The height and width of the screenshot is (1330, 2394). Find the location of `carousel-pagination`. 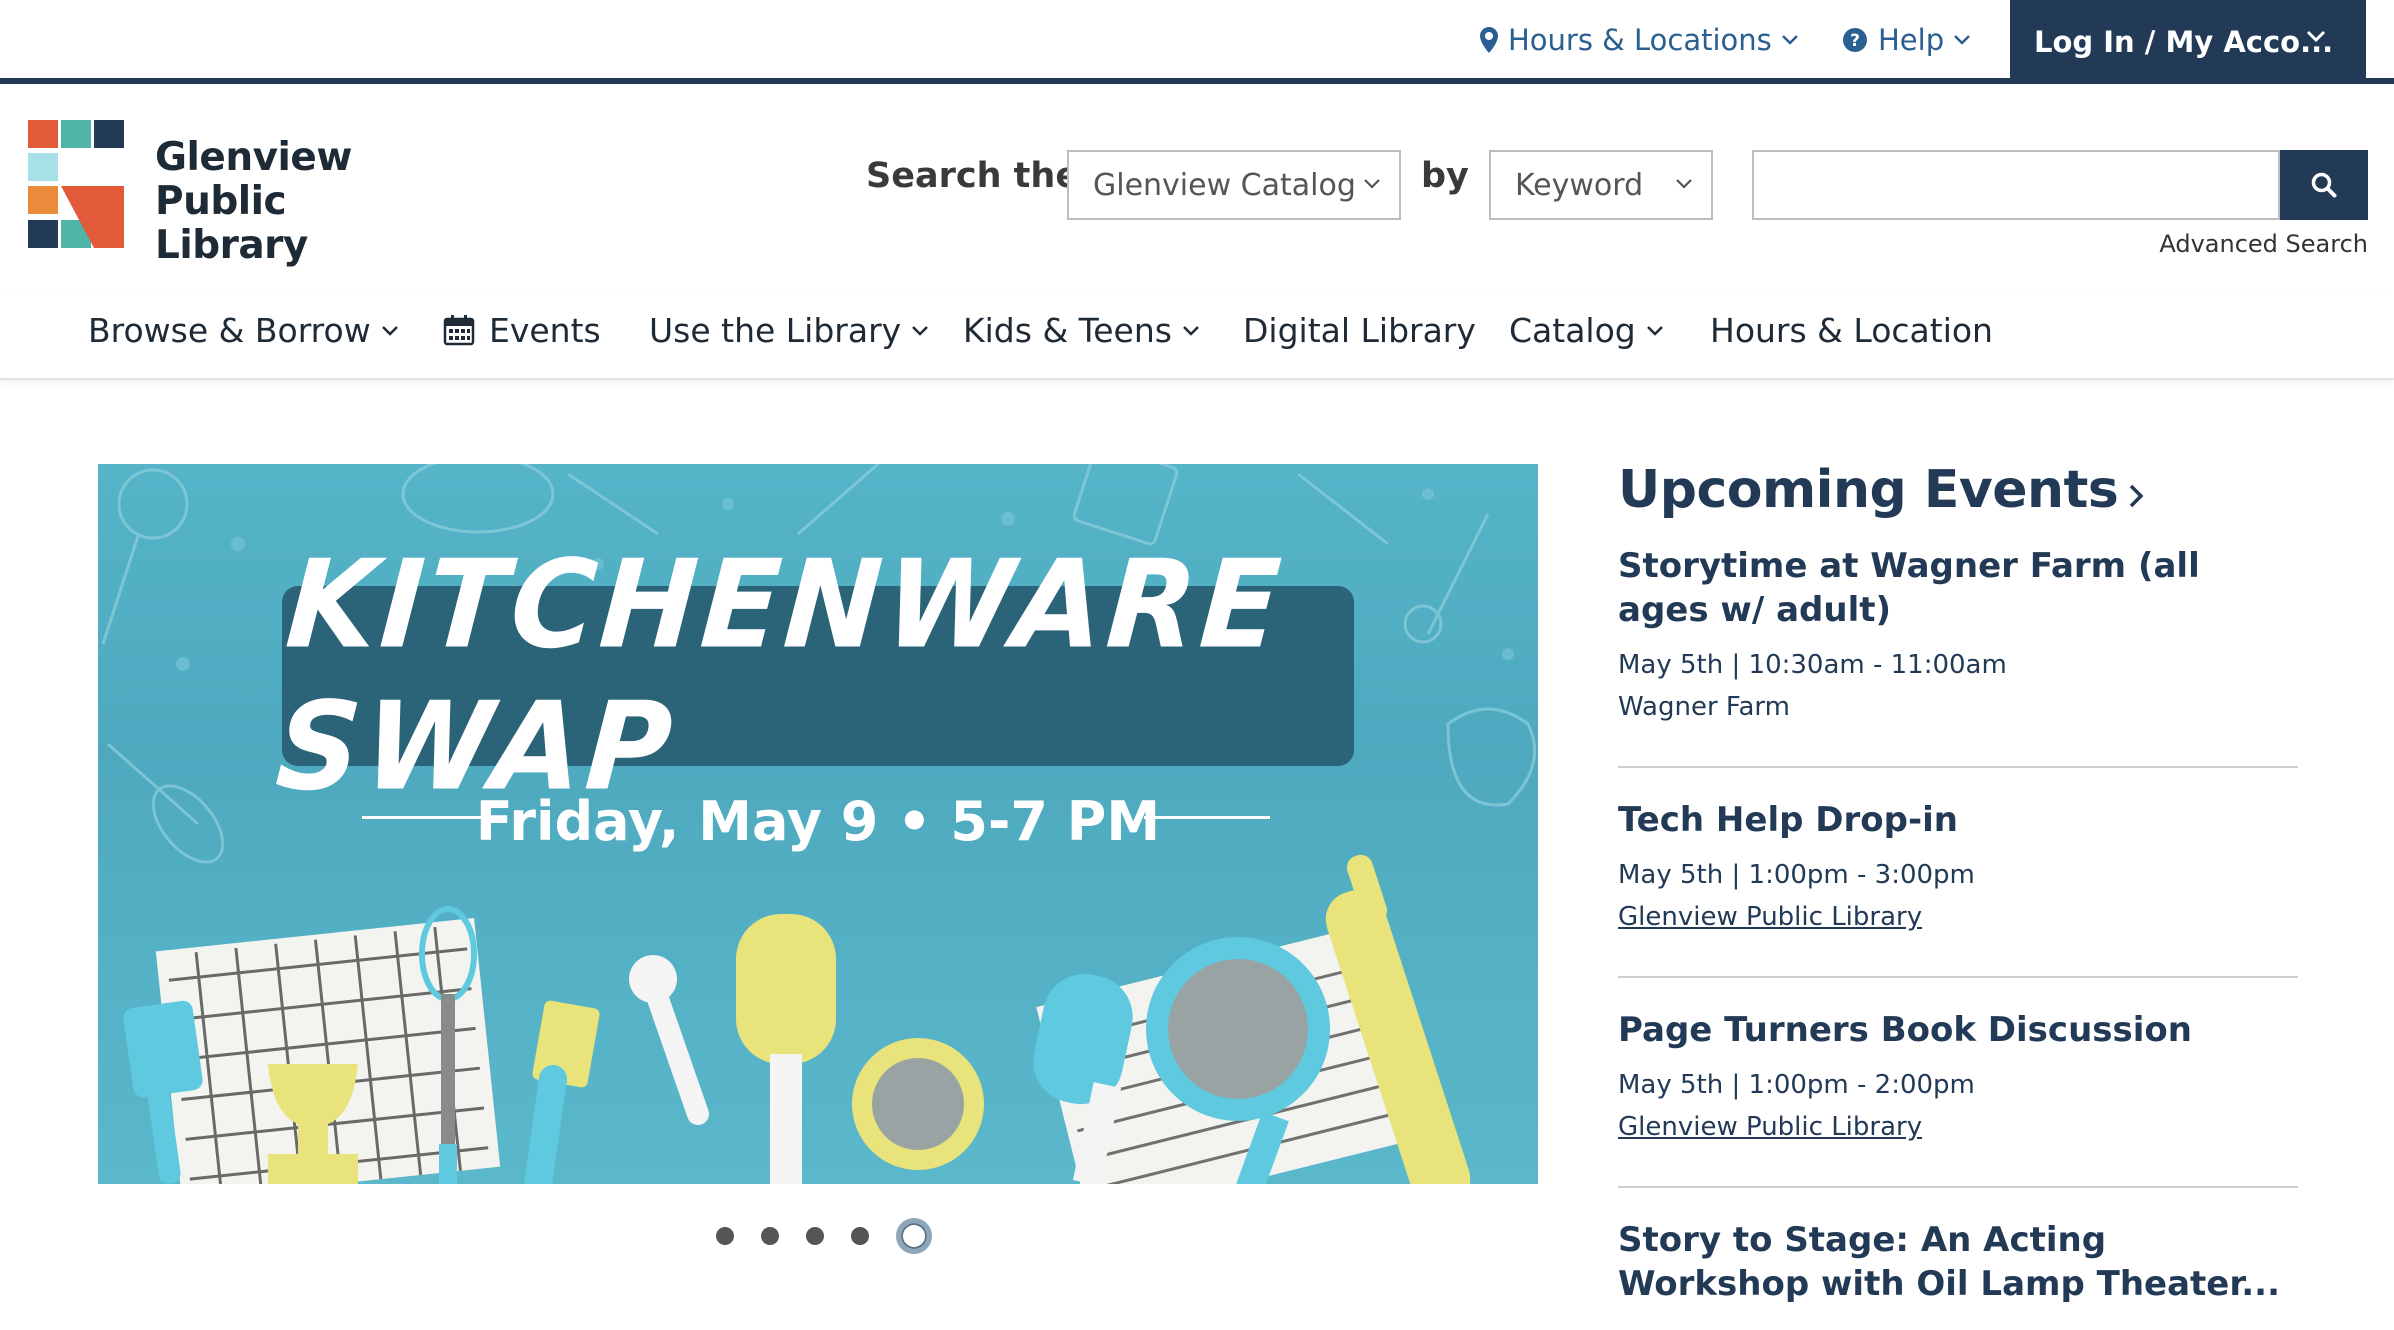

carousel-pagination is located at coordinates (824, 1236).